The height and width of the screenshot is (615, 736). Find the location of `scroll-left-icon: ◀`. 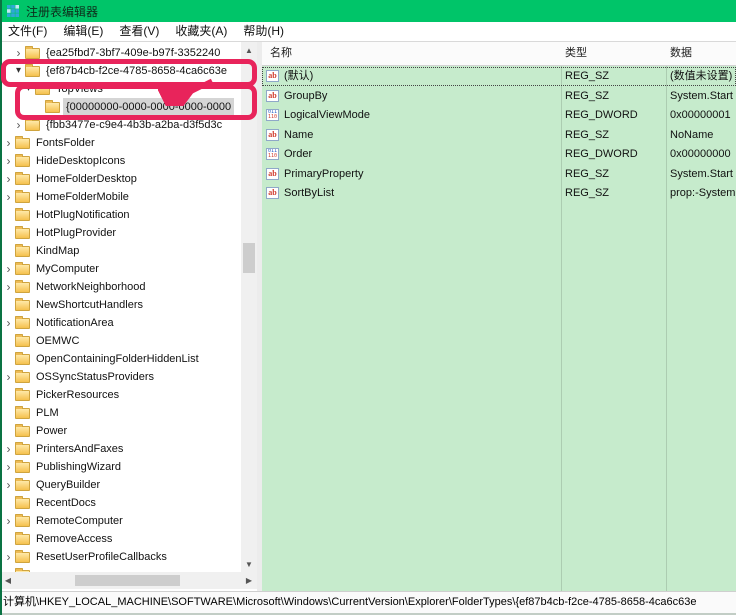

scroll-left-icon: ◀ is located at coordinates (8, 580).